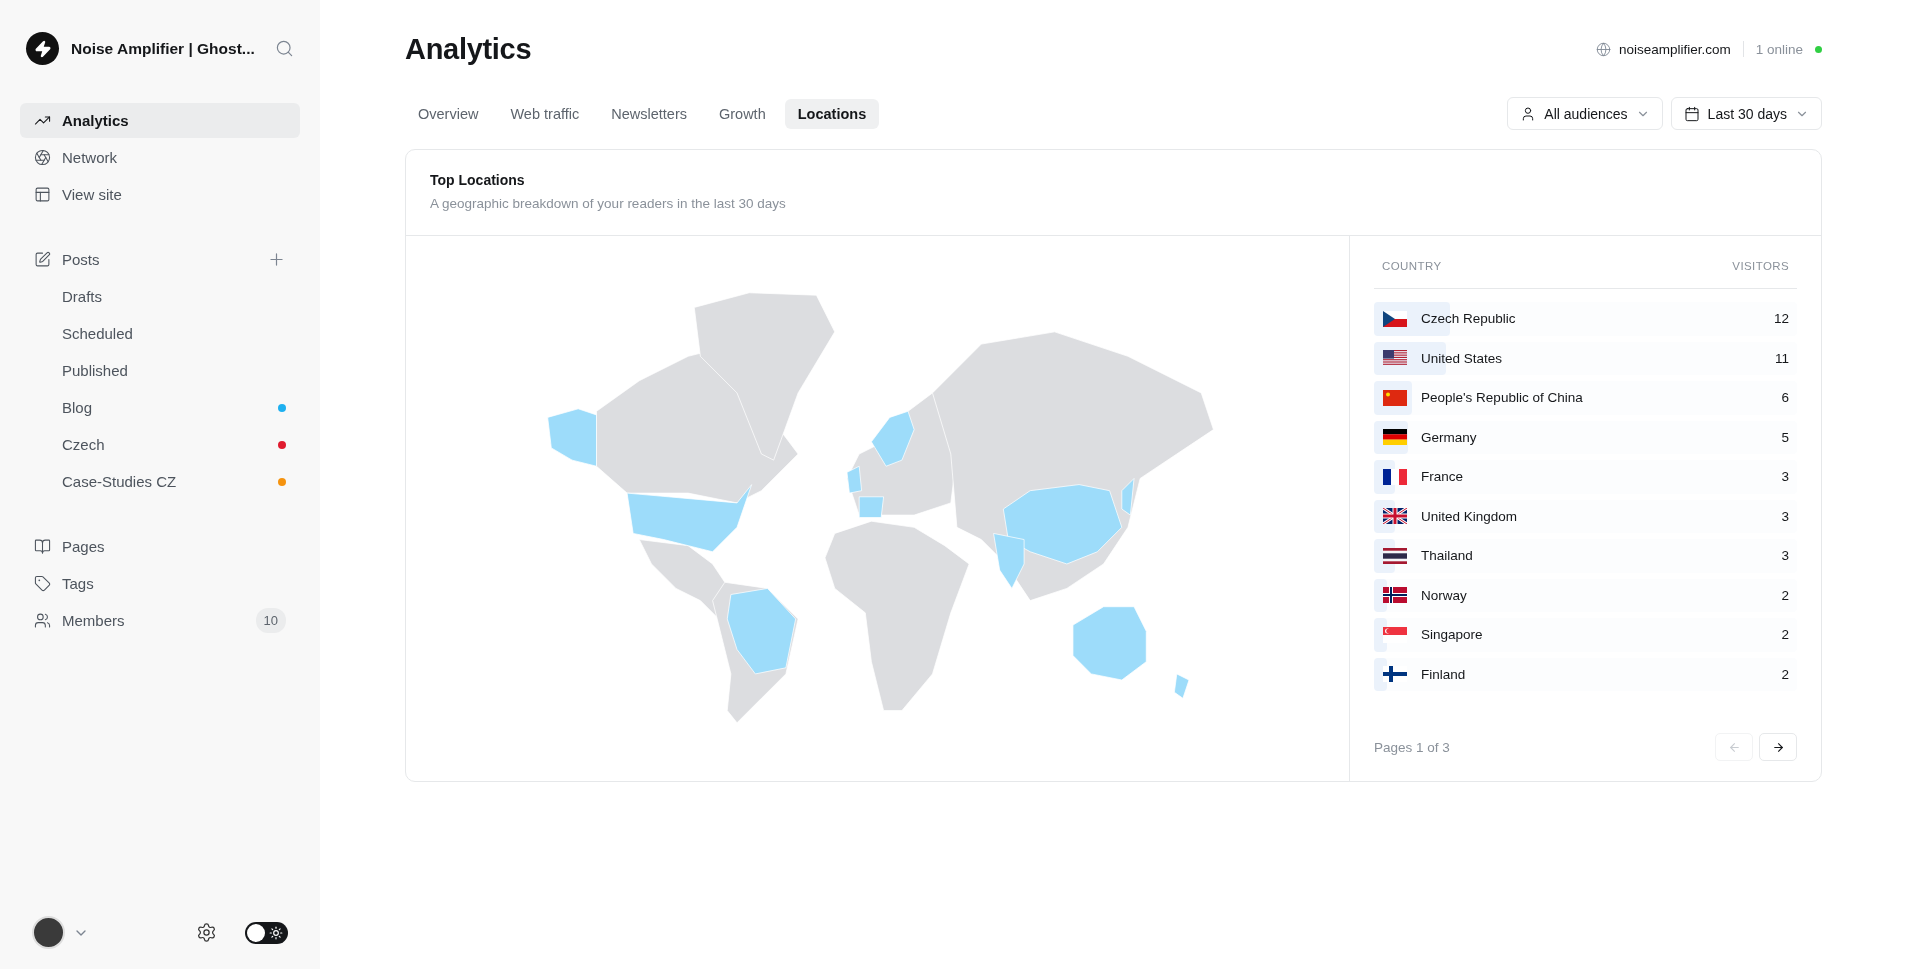 The height and width of the screenshot is (969, 1917). Describe the element at coordinates (1674, 49) in the screenshot. I see `site-link: noiseamplifier.com` at that location.